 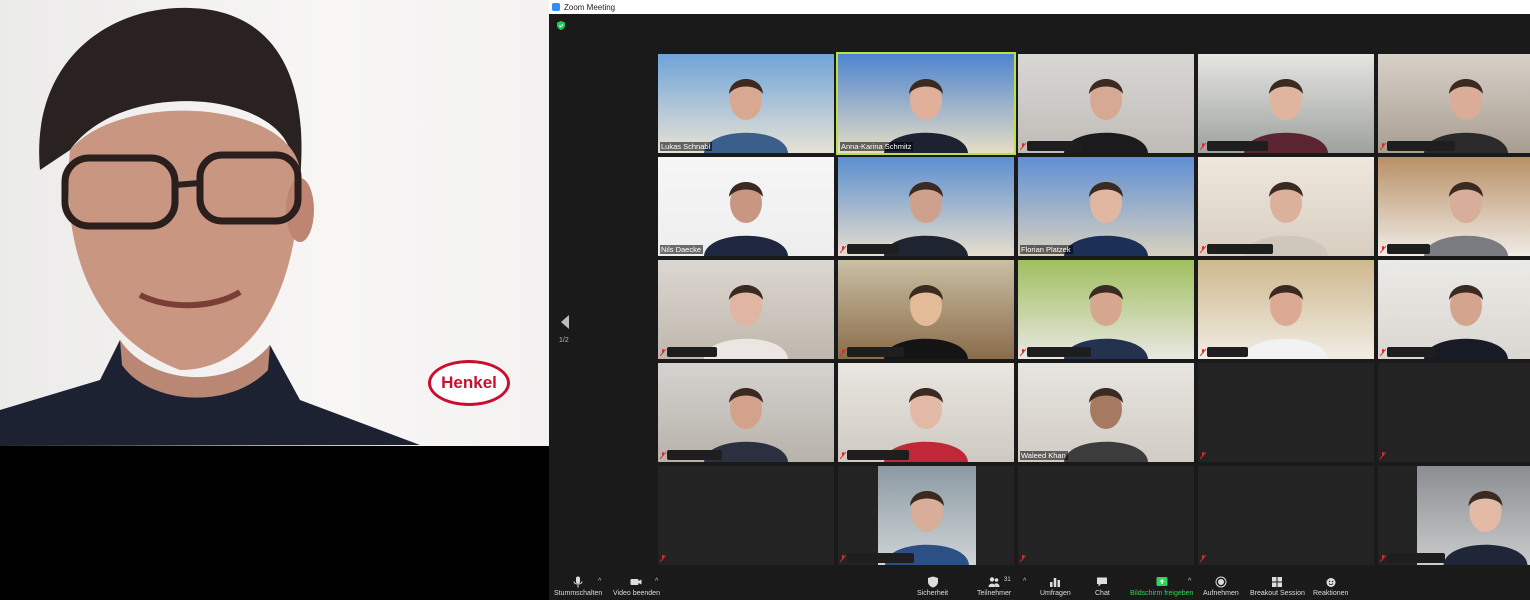 What do you see at coordinates (1039, 7) in the screenshot?
I see `title-bar: Zoom Meeting` at bounding box center [1039, 7].